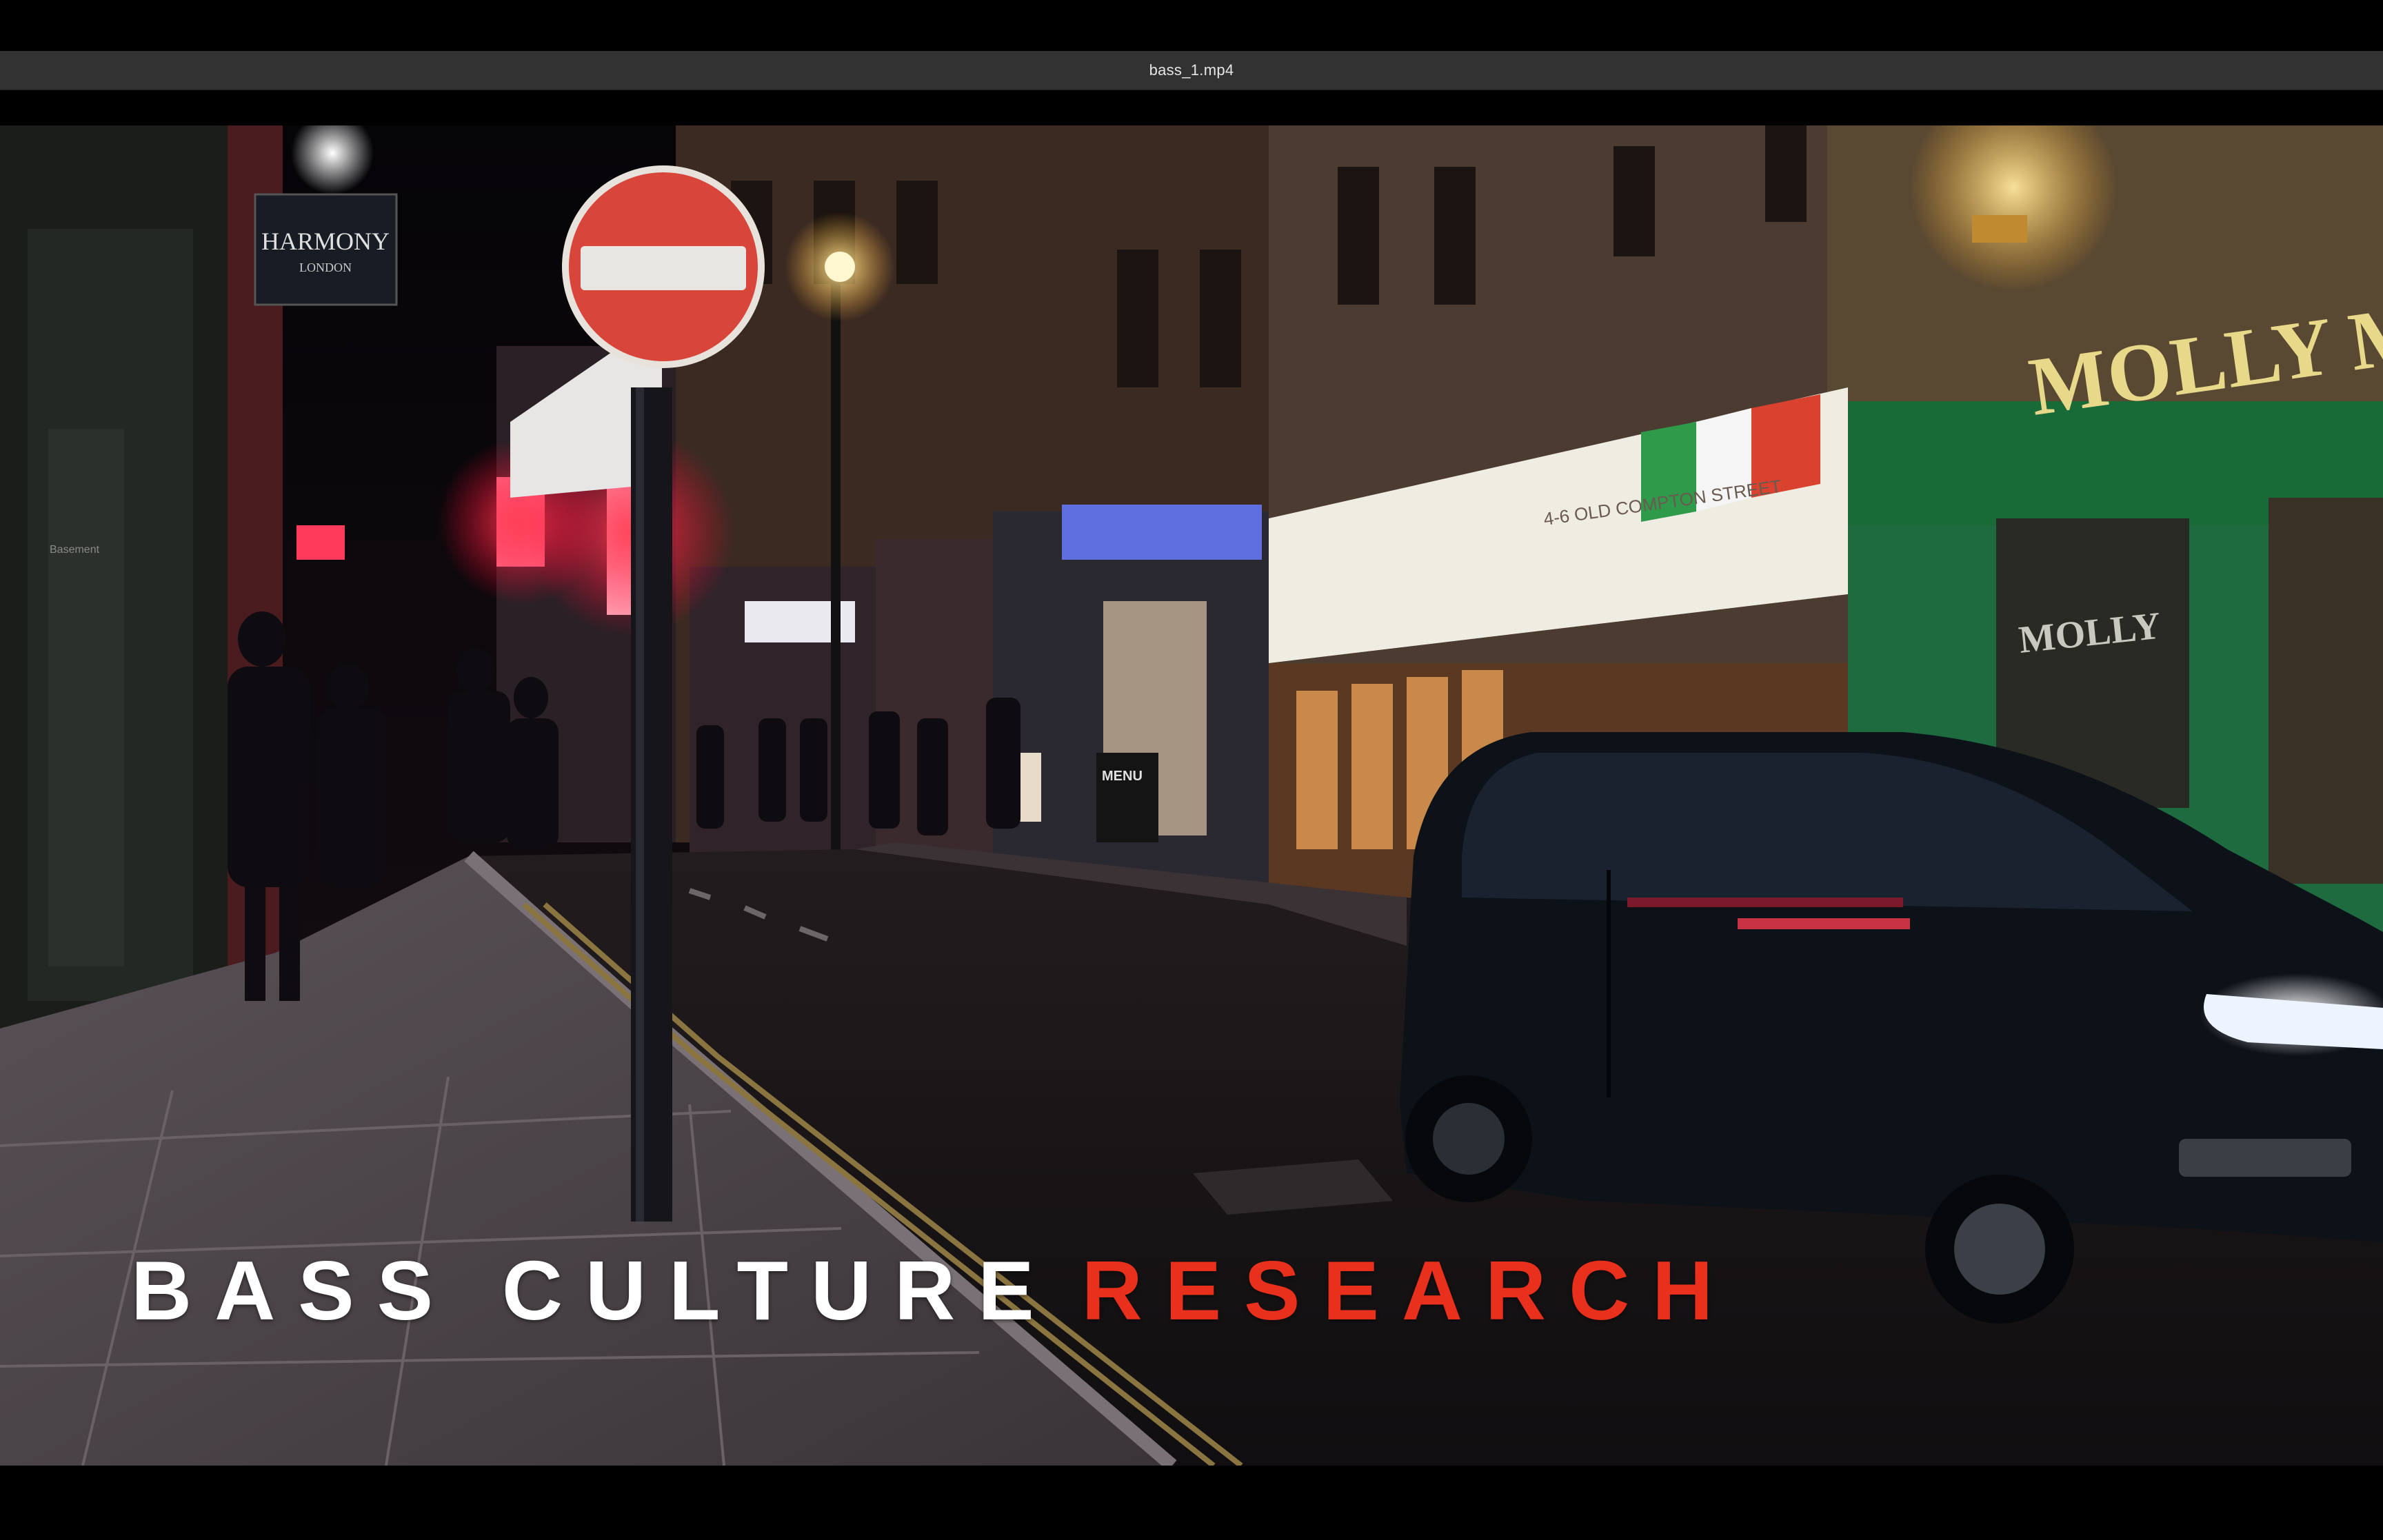 This screenshot has height=1540, width=2383. What do you see at coordinates (75, 550) in the screenshot?
I see `svg-text: Basement` at bounding box center [75, 550].